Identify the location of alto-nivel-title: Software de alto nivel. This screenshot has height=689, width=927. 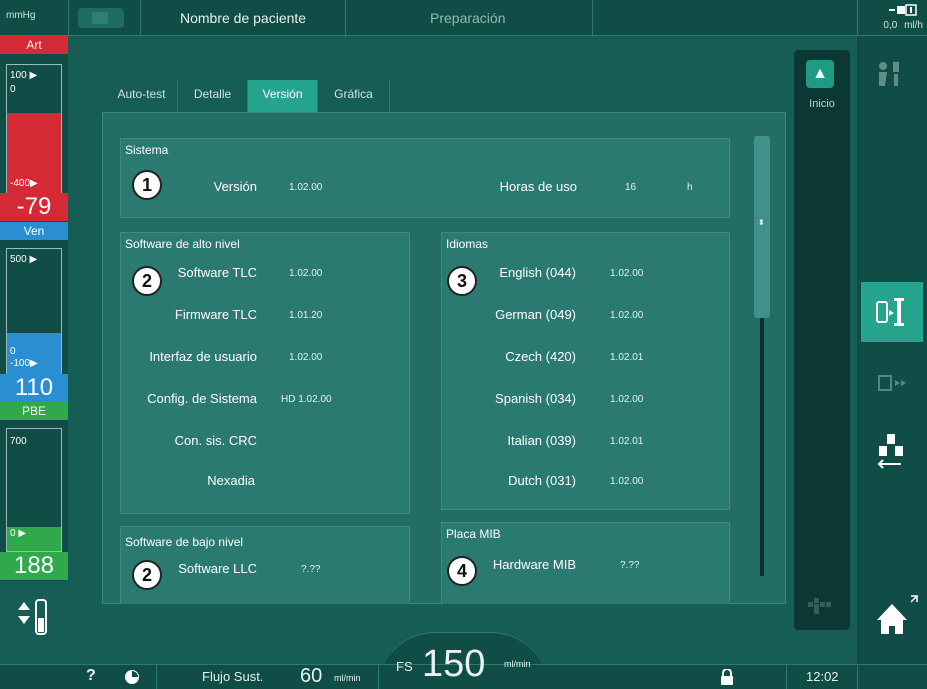
(182, 244).